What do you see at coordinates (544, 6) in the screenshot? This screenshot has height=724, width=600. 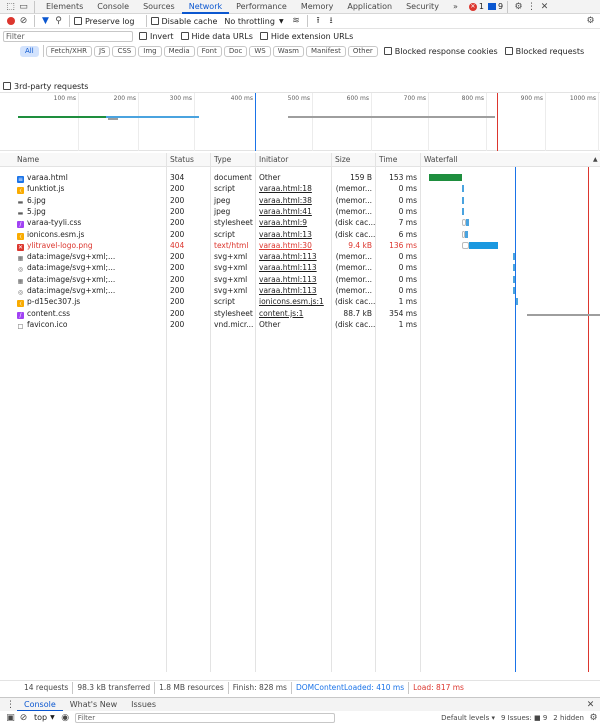 I see `close-devtools-icon: ✕` at bounding box center [544, 6].